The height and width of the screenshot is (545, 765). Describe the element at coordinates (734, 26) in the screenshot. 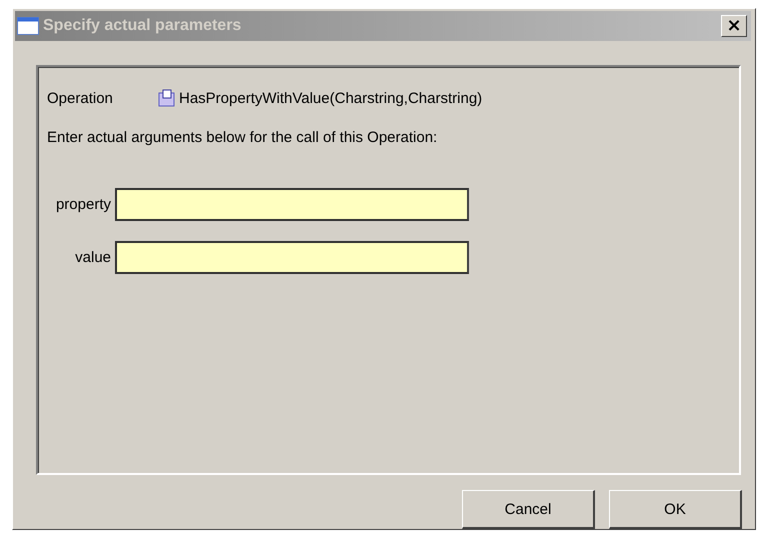

I see `close-button: ×` at that location.